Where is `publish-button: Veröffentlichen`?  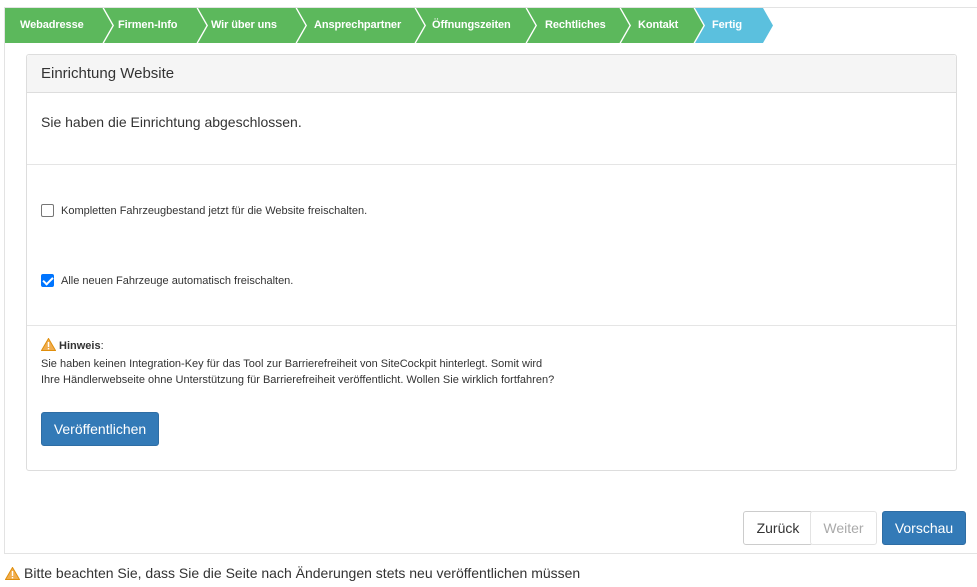
publish-button: Veröffentlichen is located at coordinates (100, 429).